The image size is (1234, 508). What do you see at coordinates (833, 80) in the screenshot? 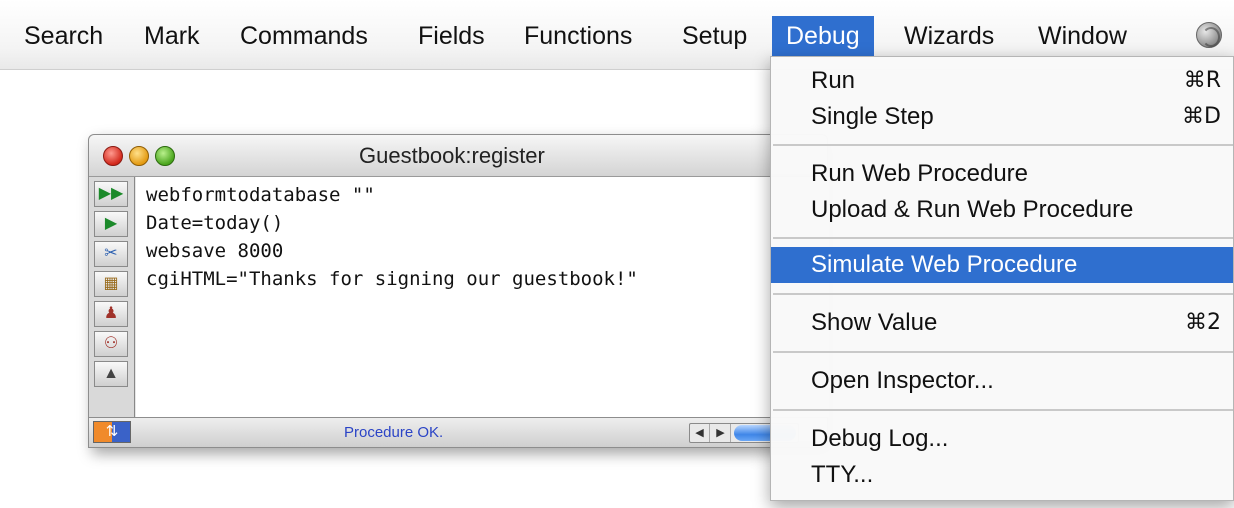
I see `menu-item-label: Run` at bounding box center [833, 80].